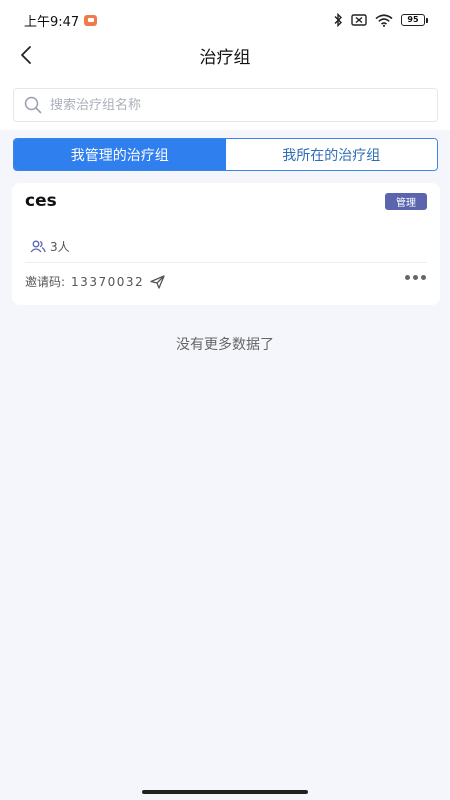  What do you see at coordinates (384, 20) in the screenshot?
I see `wifi-icon` at bounding box center [384, 20].